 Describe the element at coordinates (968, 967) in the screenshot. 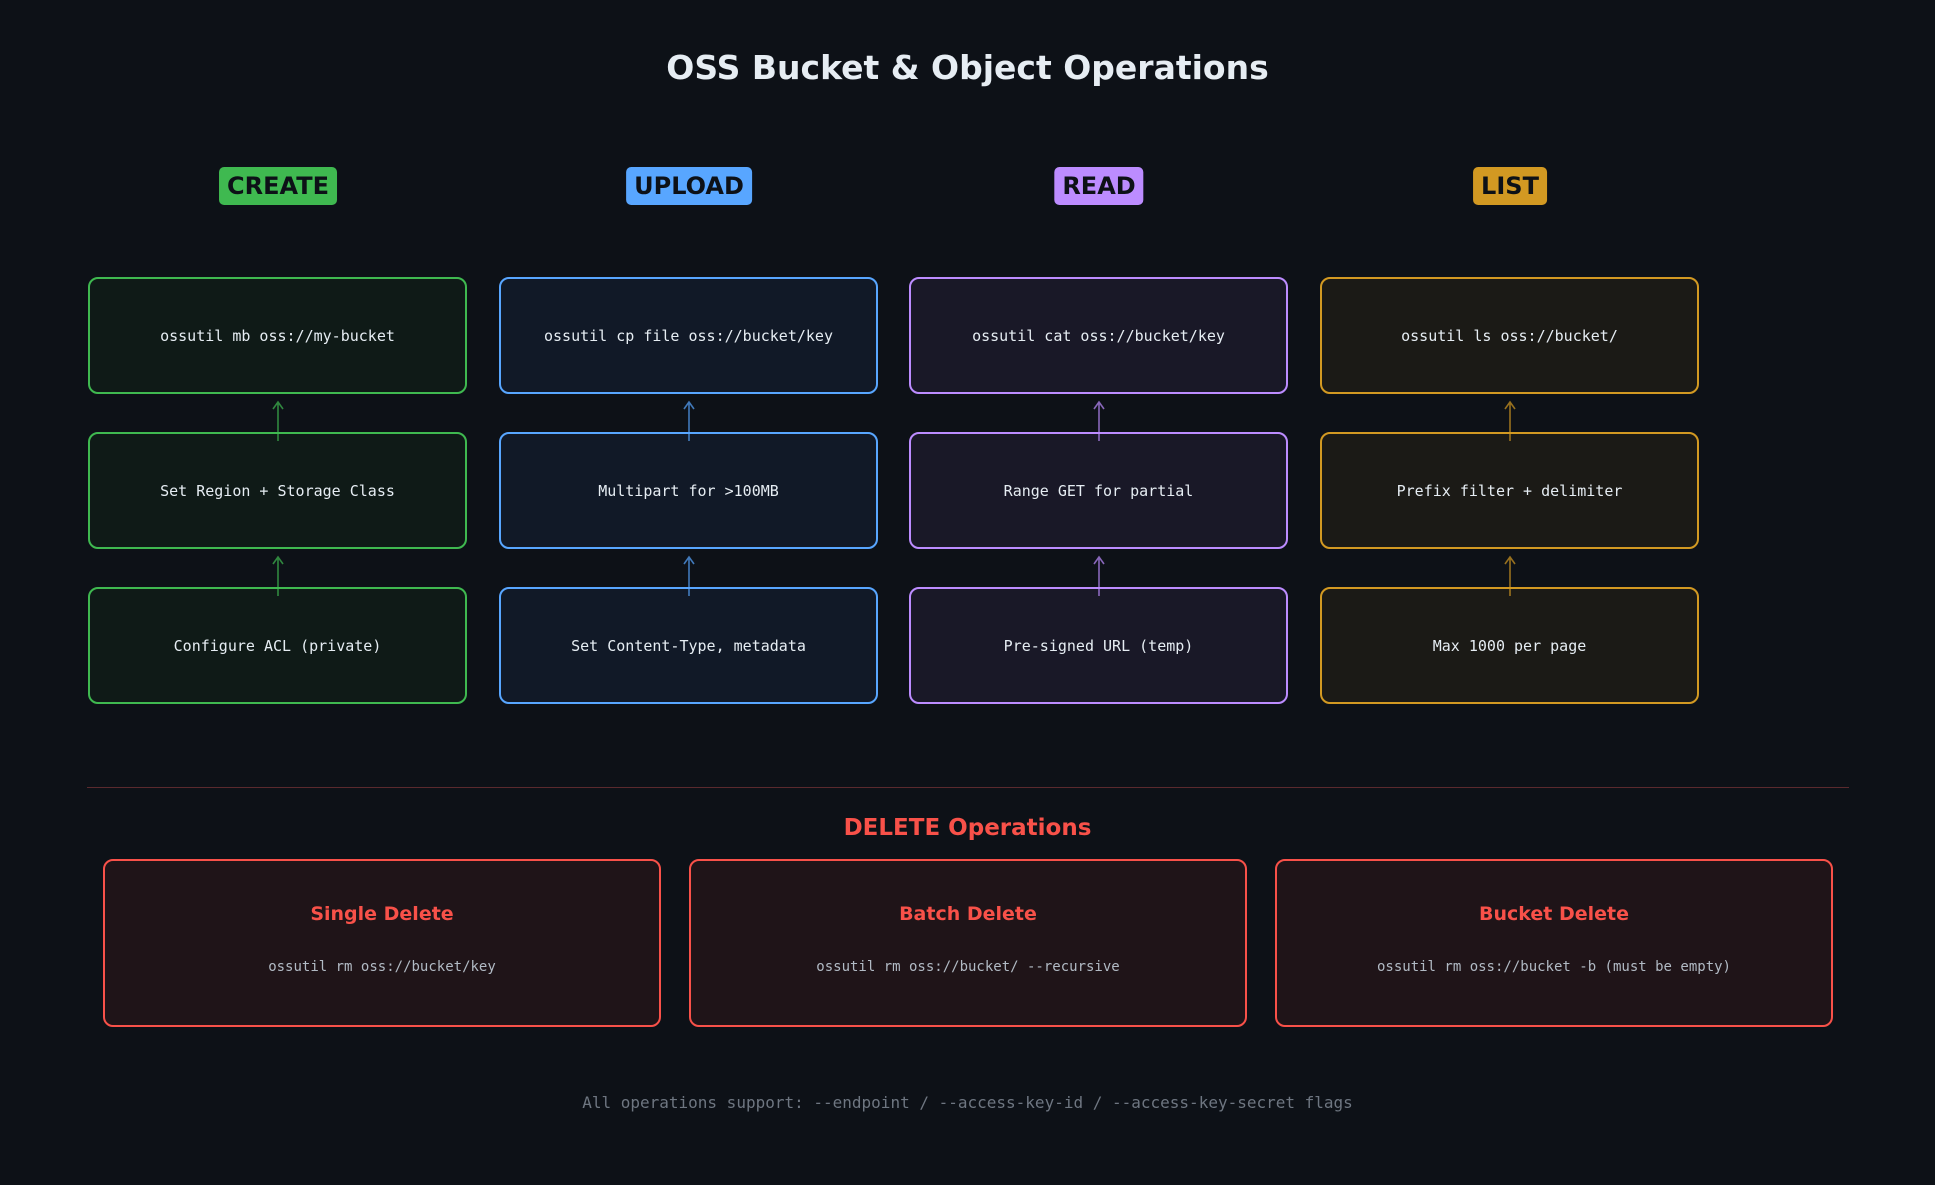

I see `delete-card-command: ossutil rm oss://bucket/ --recursive` at that location.